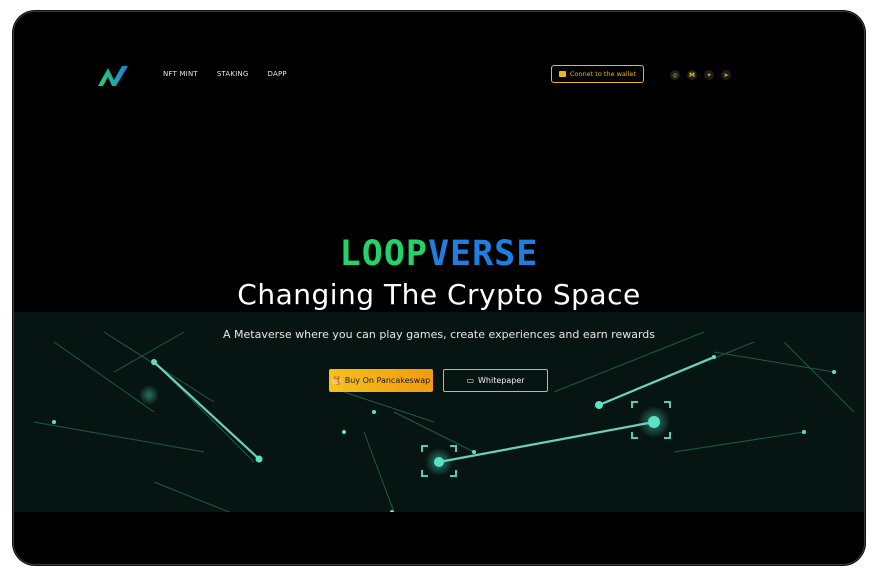  Describe the element at coordinates (387, 380) in the screenshot. I see `buy-button-label: Buy On Pancakeswap` at that location.